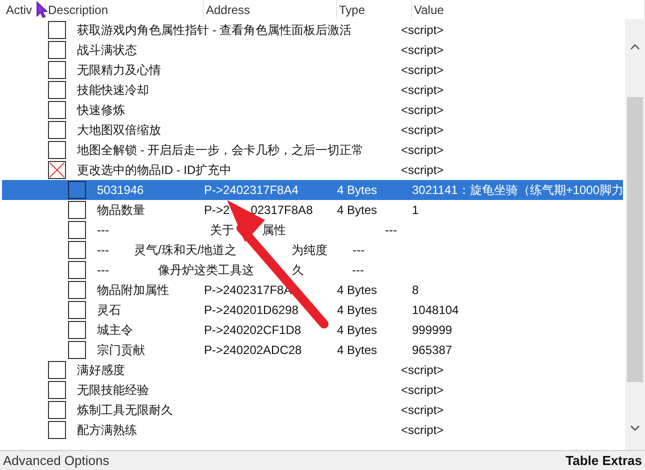  Describe the element at coordinates (270, 9) in the screenshot. I see `column-header: Address` at that location.